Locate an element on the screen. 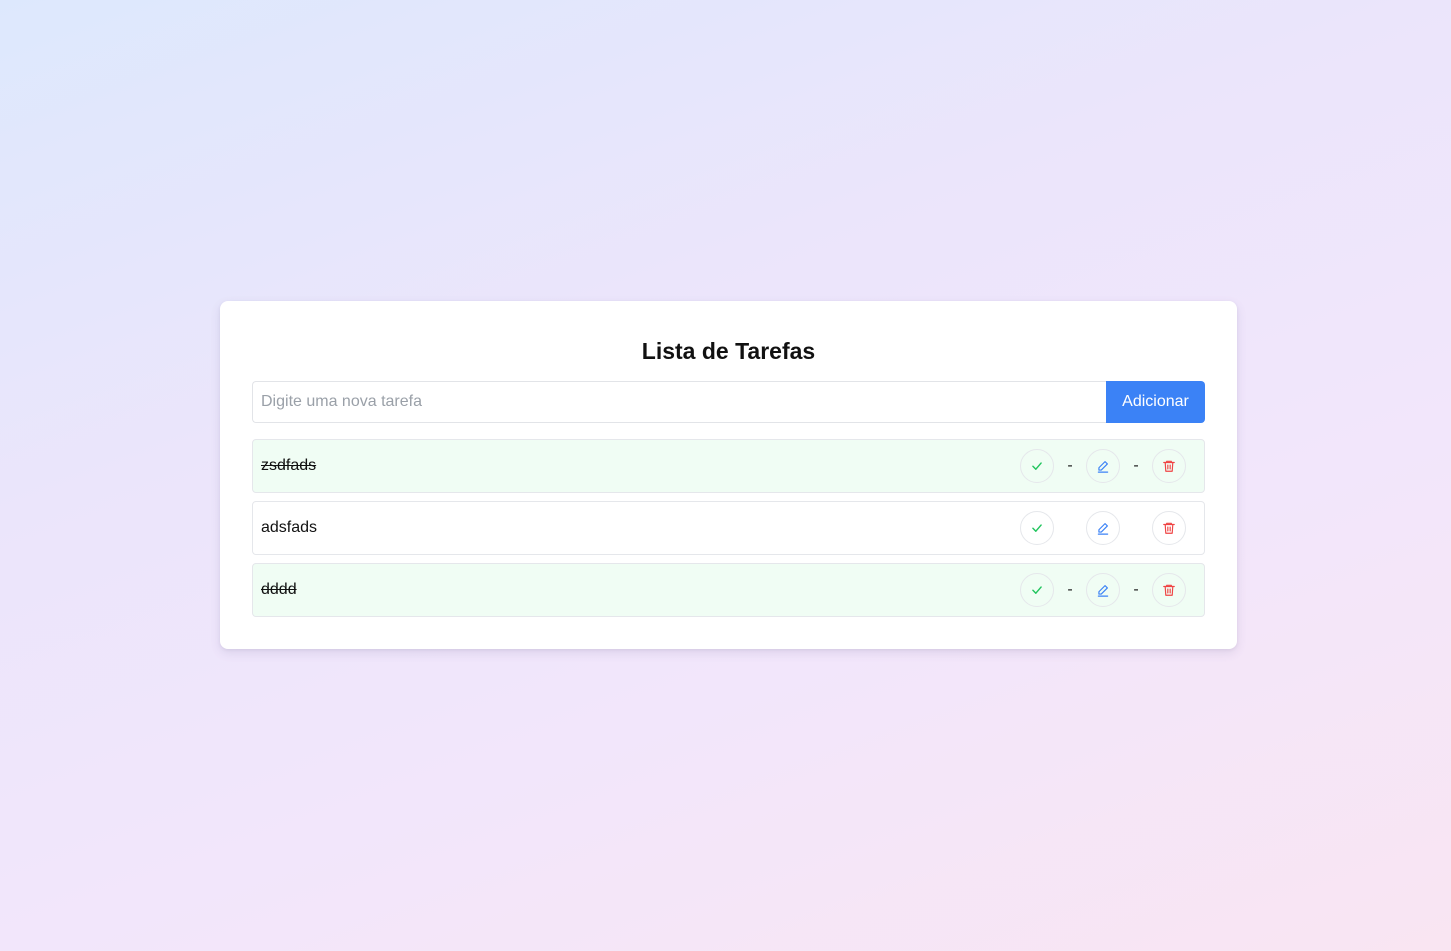  task-item: adsfads is located at coordinates (728, 528).